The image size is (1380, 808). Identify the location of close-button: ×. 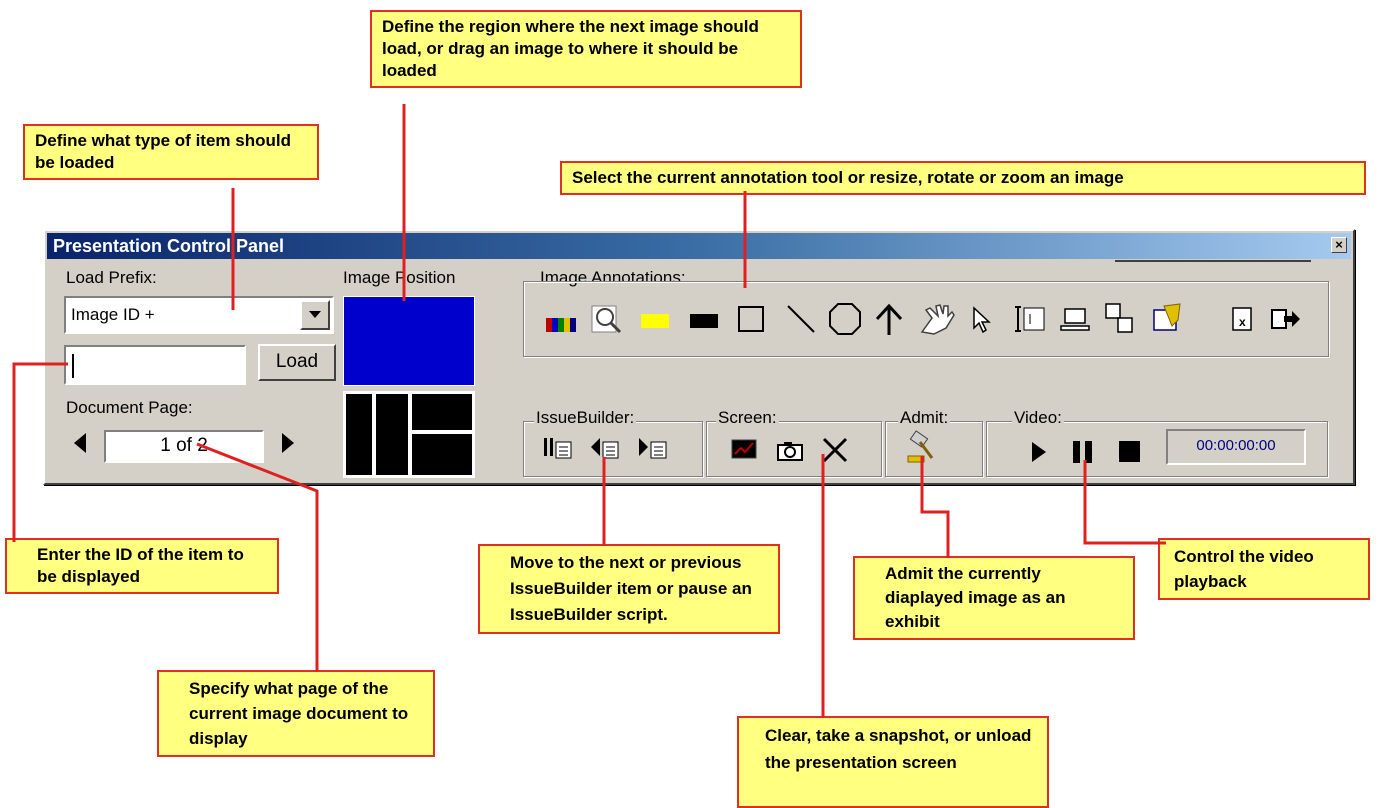
(1339, 245).